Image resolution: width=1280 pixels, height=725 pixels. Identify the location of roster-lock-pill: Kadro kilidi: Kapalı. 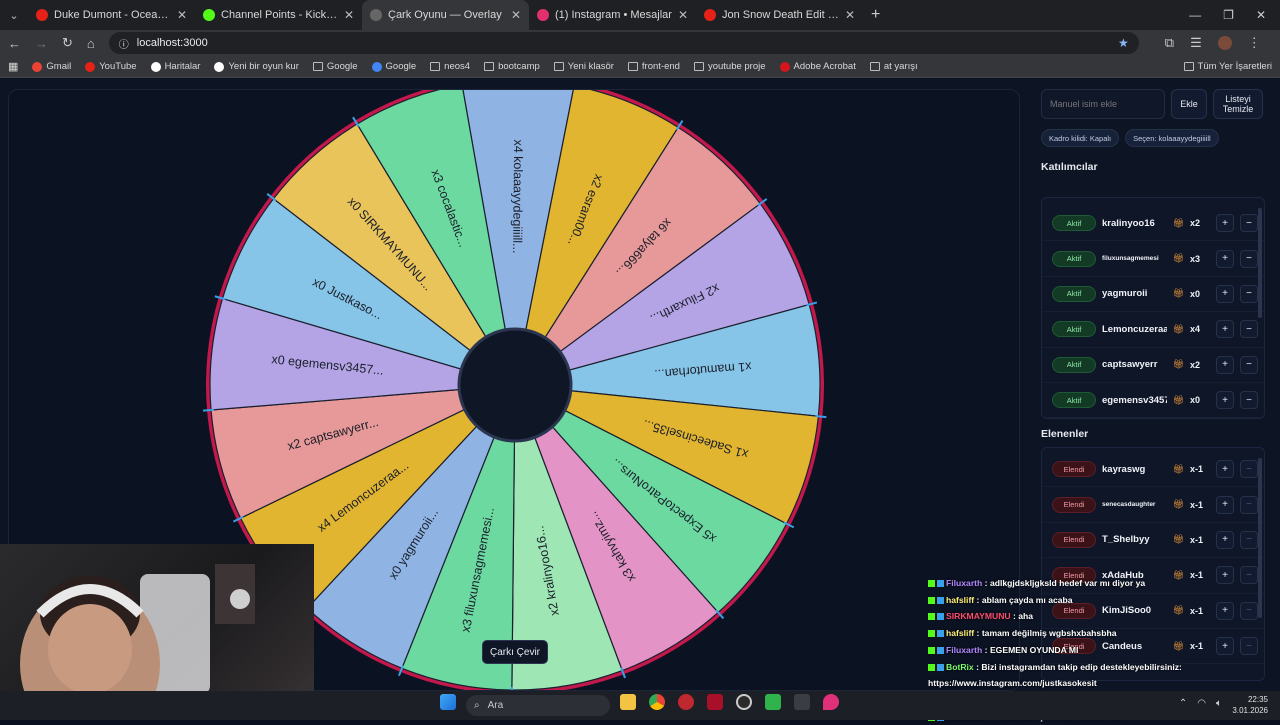
(1080, 138).